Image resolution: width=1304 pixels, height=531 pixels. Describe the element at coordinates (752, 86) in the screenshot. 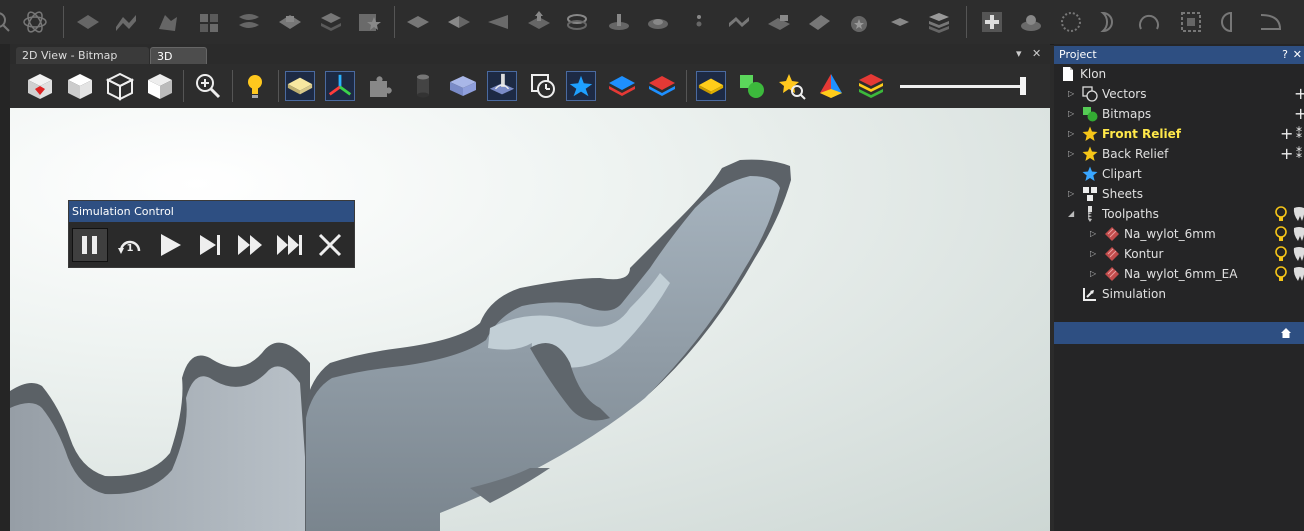

I see `bitmap-shapes-icon` at that location.